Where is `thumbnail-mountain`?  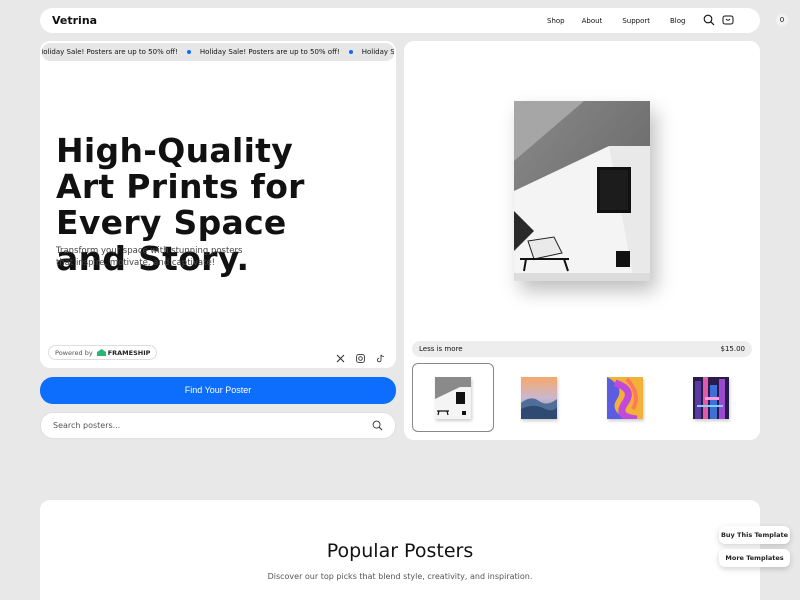
thumbnail-mountain is located at coordinates (539, 397).